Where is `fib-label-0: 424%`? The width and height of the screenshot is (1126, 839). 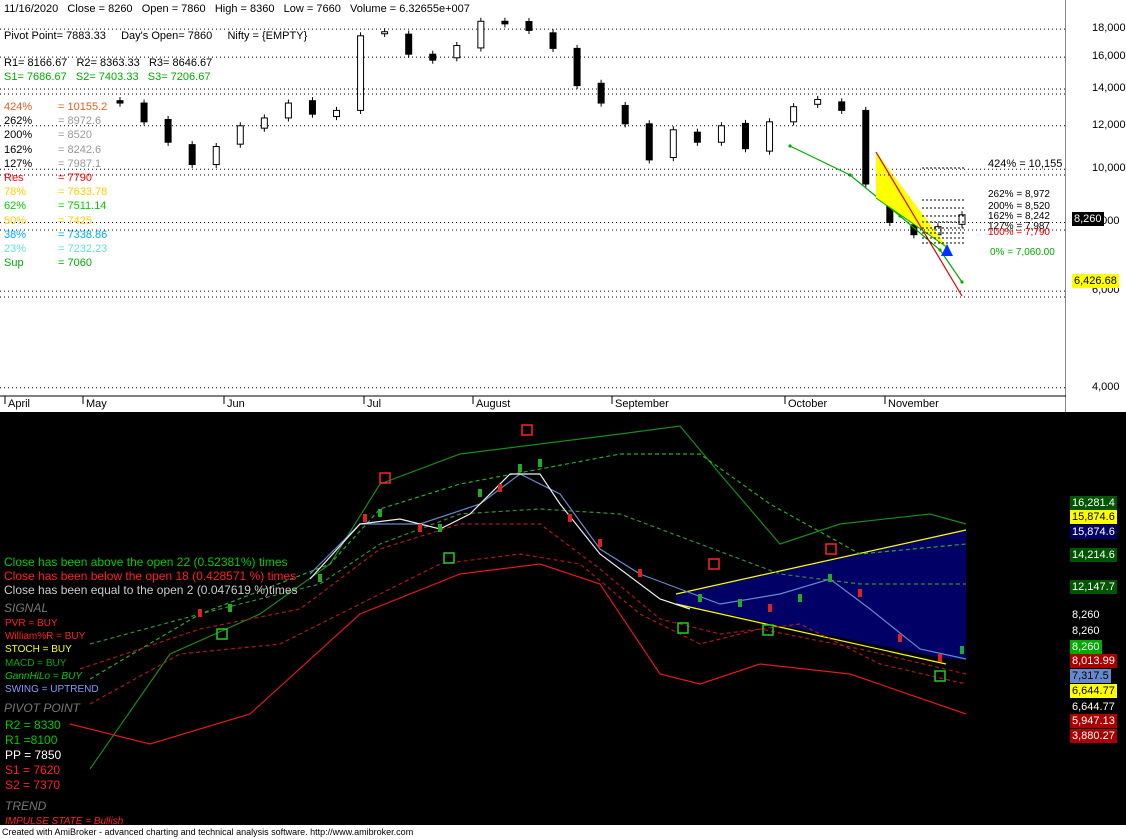
fib-label-0: 424% is located at coordinates (18, 107).